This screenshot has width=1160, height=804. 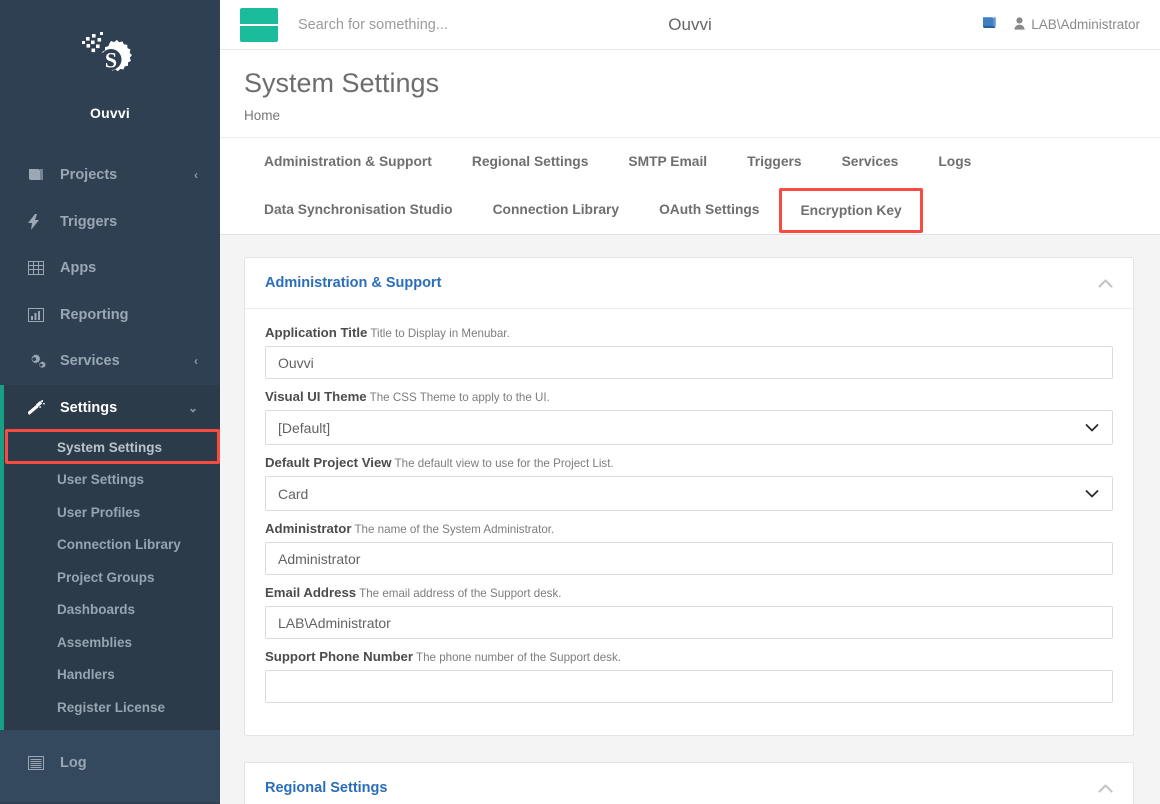 What do you see at coordinates (110, 610) in the screenshot?
I see `sidebar-item-dashboards: Dashboards` at bounding box center [110, 610].